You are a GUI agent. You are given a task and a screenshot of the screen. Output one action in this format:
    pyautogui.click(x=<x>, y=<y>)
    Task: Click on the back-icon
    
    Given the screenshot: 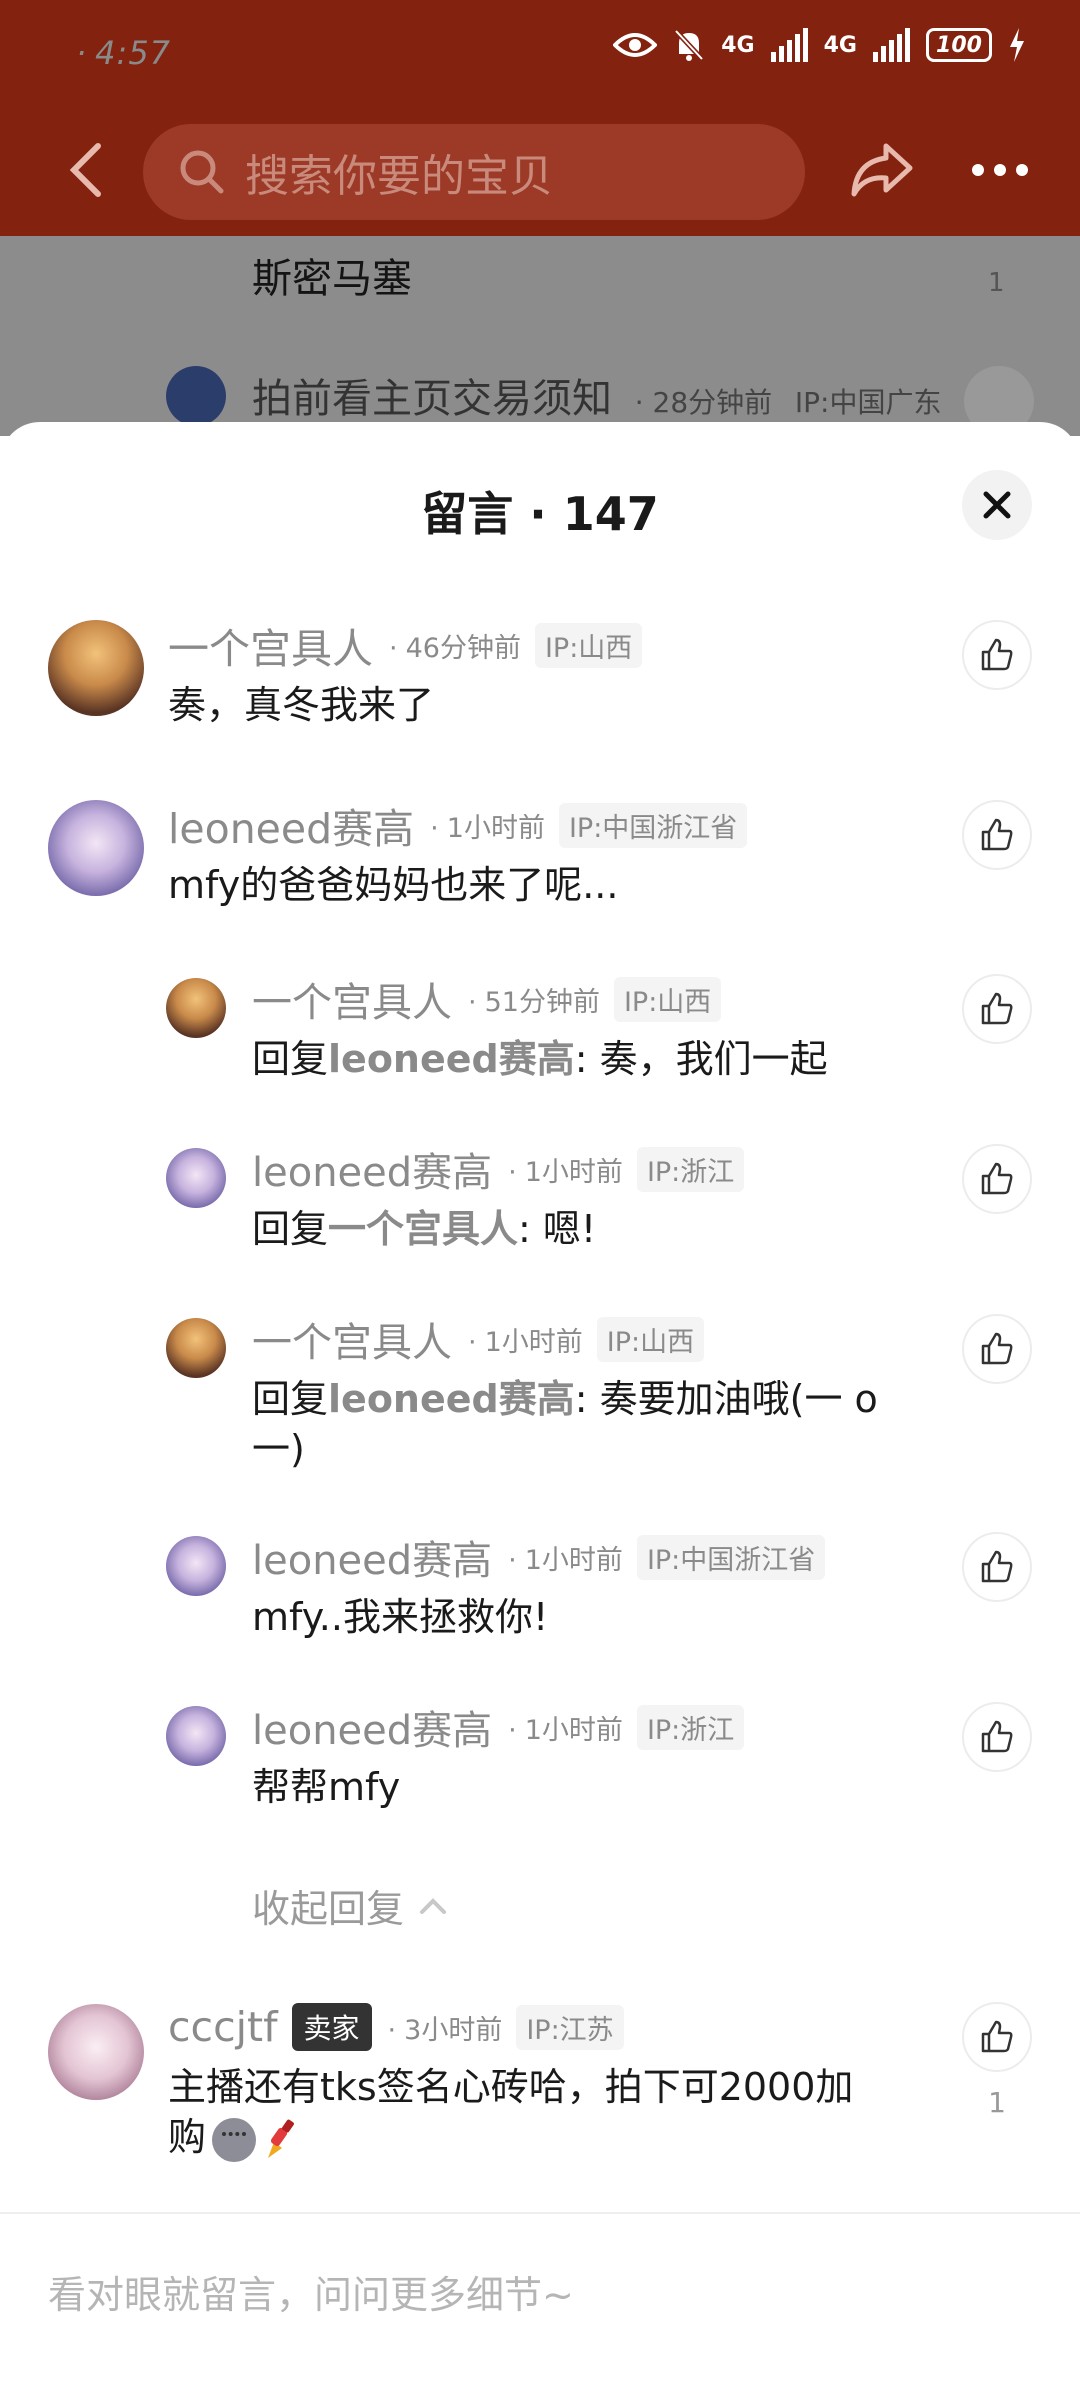 What is the action you would take?
    pyautogui.click(x=88, y=170)
    